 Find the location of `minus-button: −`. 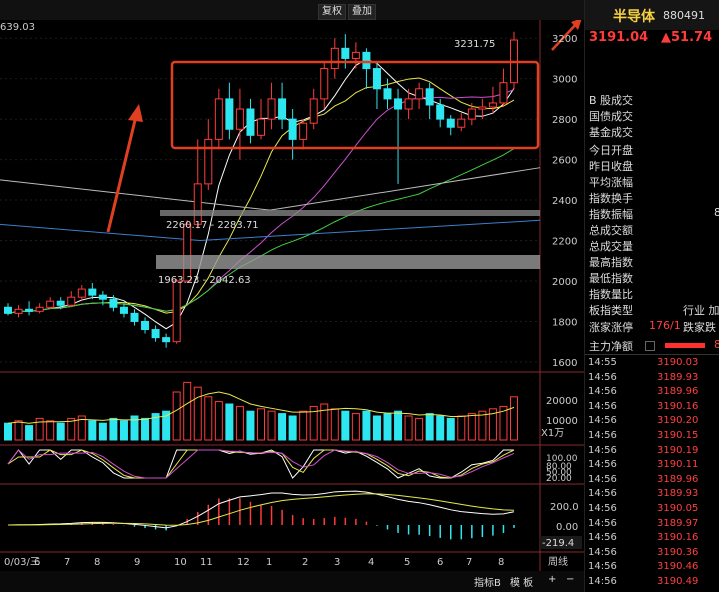

minus-button: − is located at coordinates (570, 579).